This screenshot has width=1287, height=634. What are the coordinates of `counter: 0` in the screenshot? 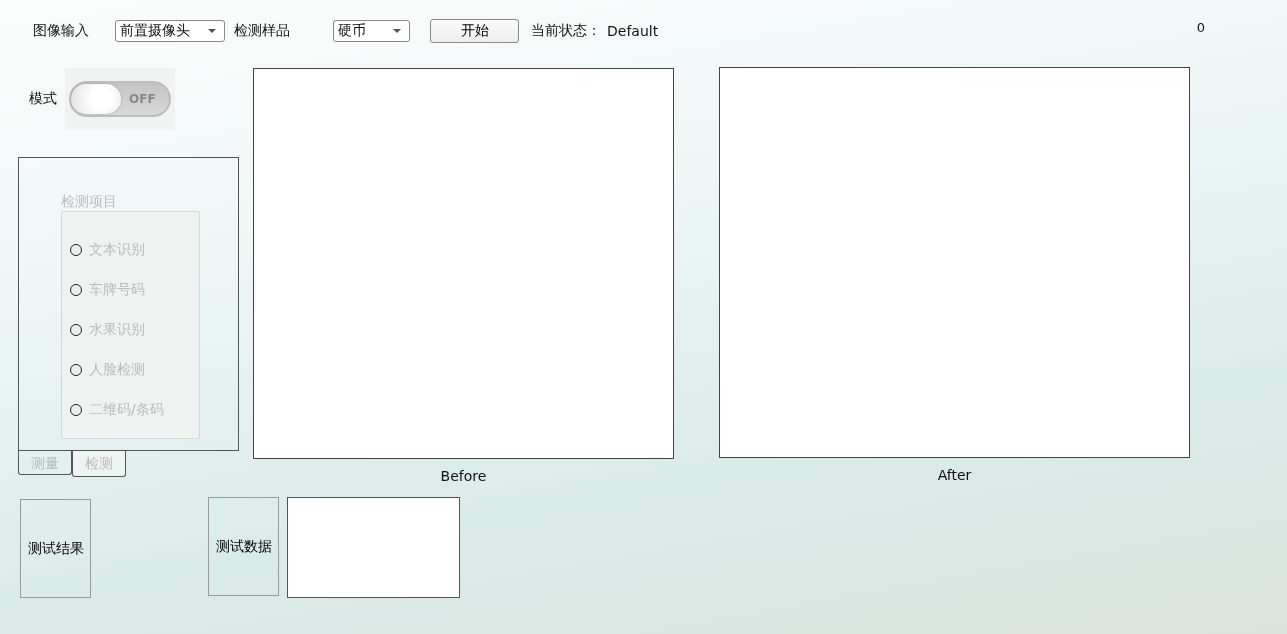 It's located at (1200, 27).